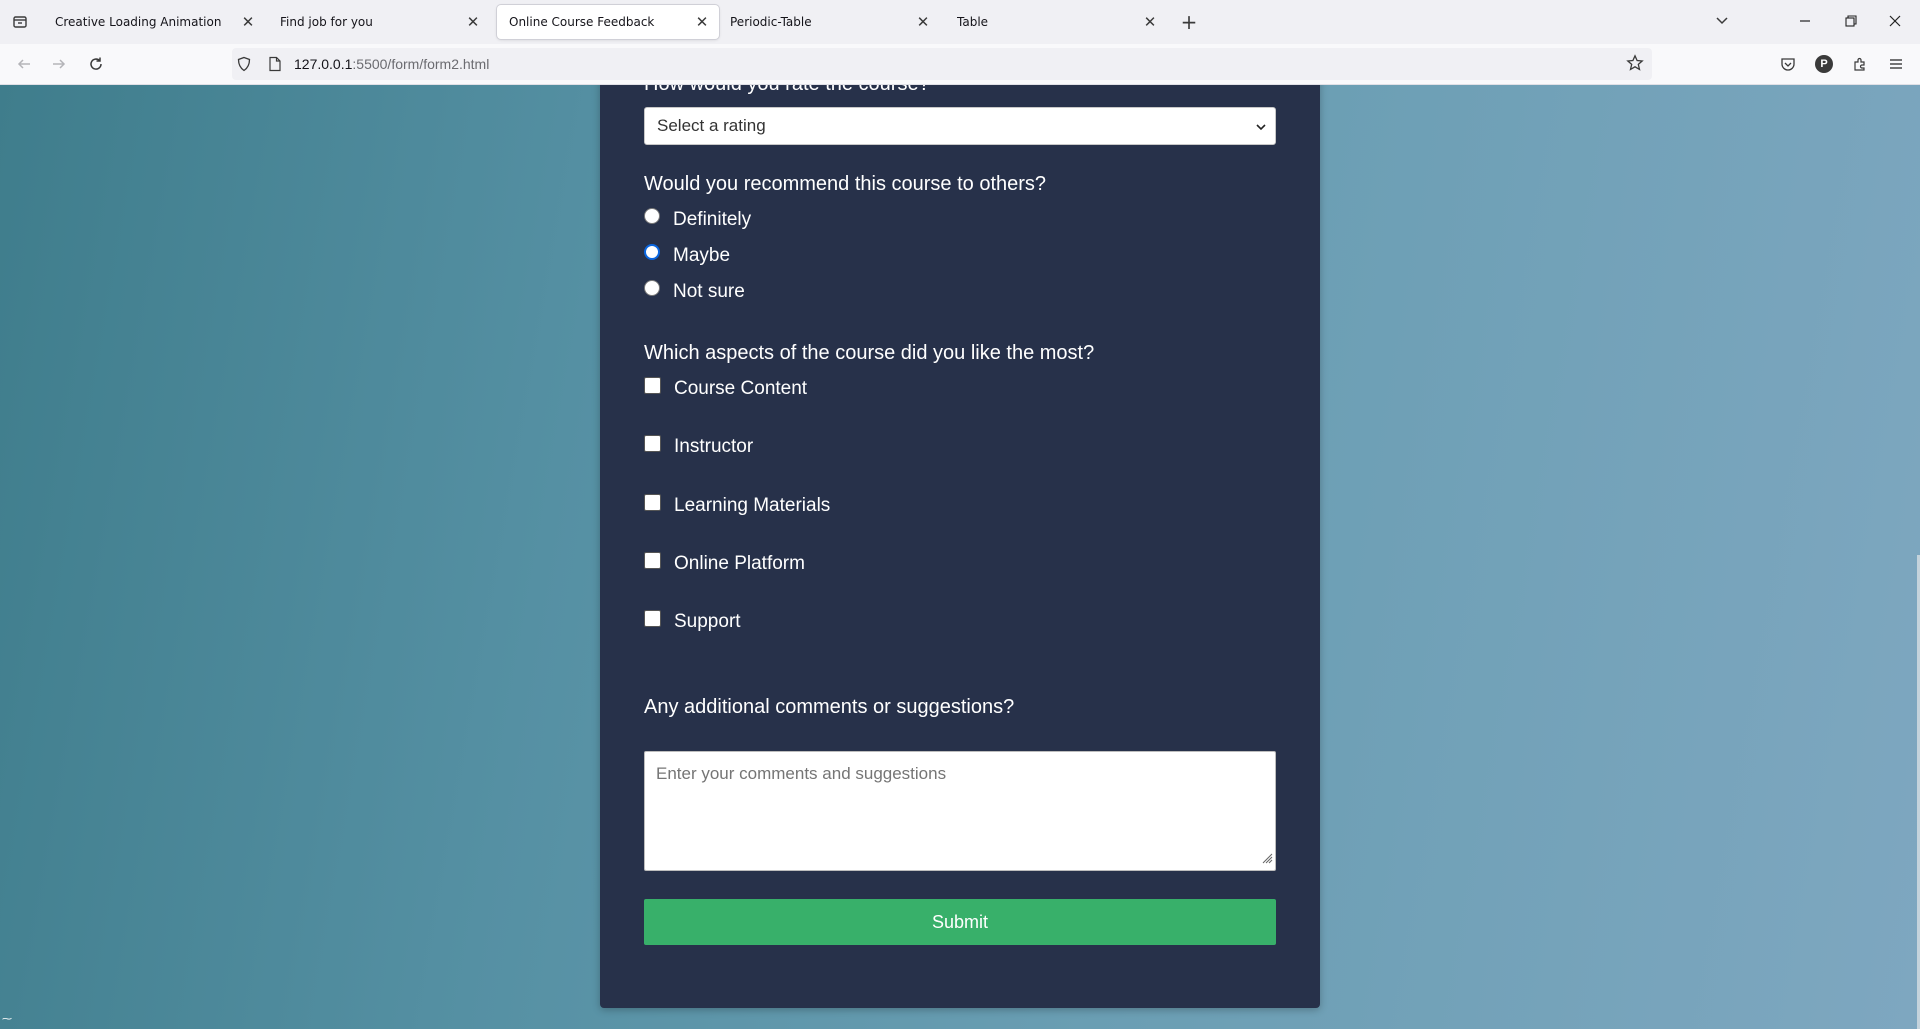 This screenshot has height=1029, width=1920. I want to click on comments-placeholder: Enter your comments and suggestions, so click(801, 773).